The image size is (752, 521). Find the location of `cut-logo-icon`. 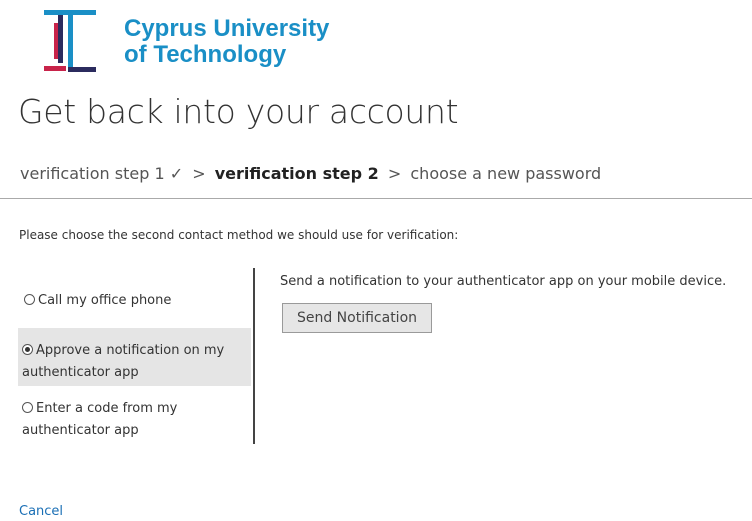

cut-logo-icon is located at coordinates (70, 41).